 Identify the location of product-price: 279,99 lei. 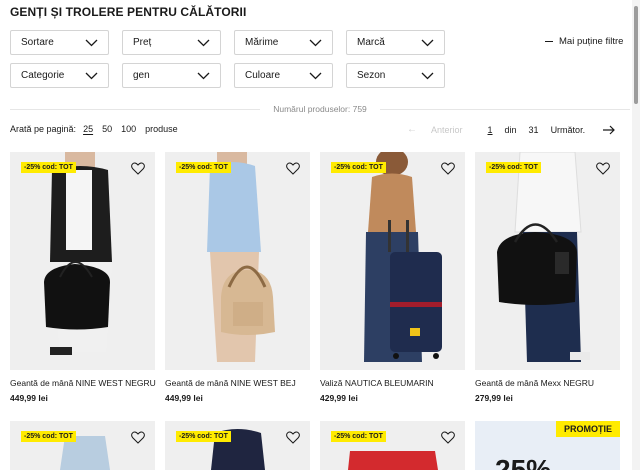
(494, 398).